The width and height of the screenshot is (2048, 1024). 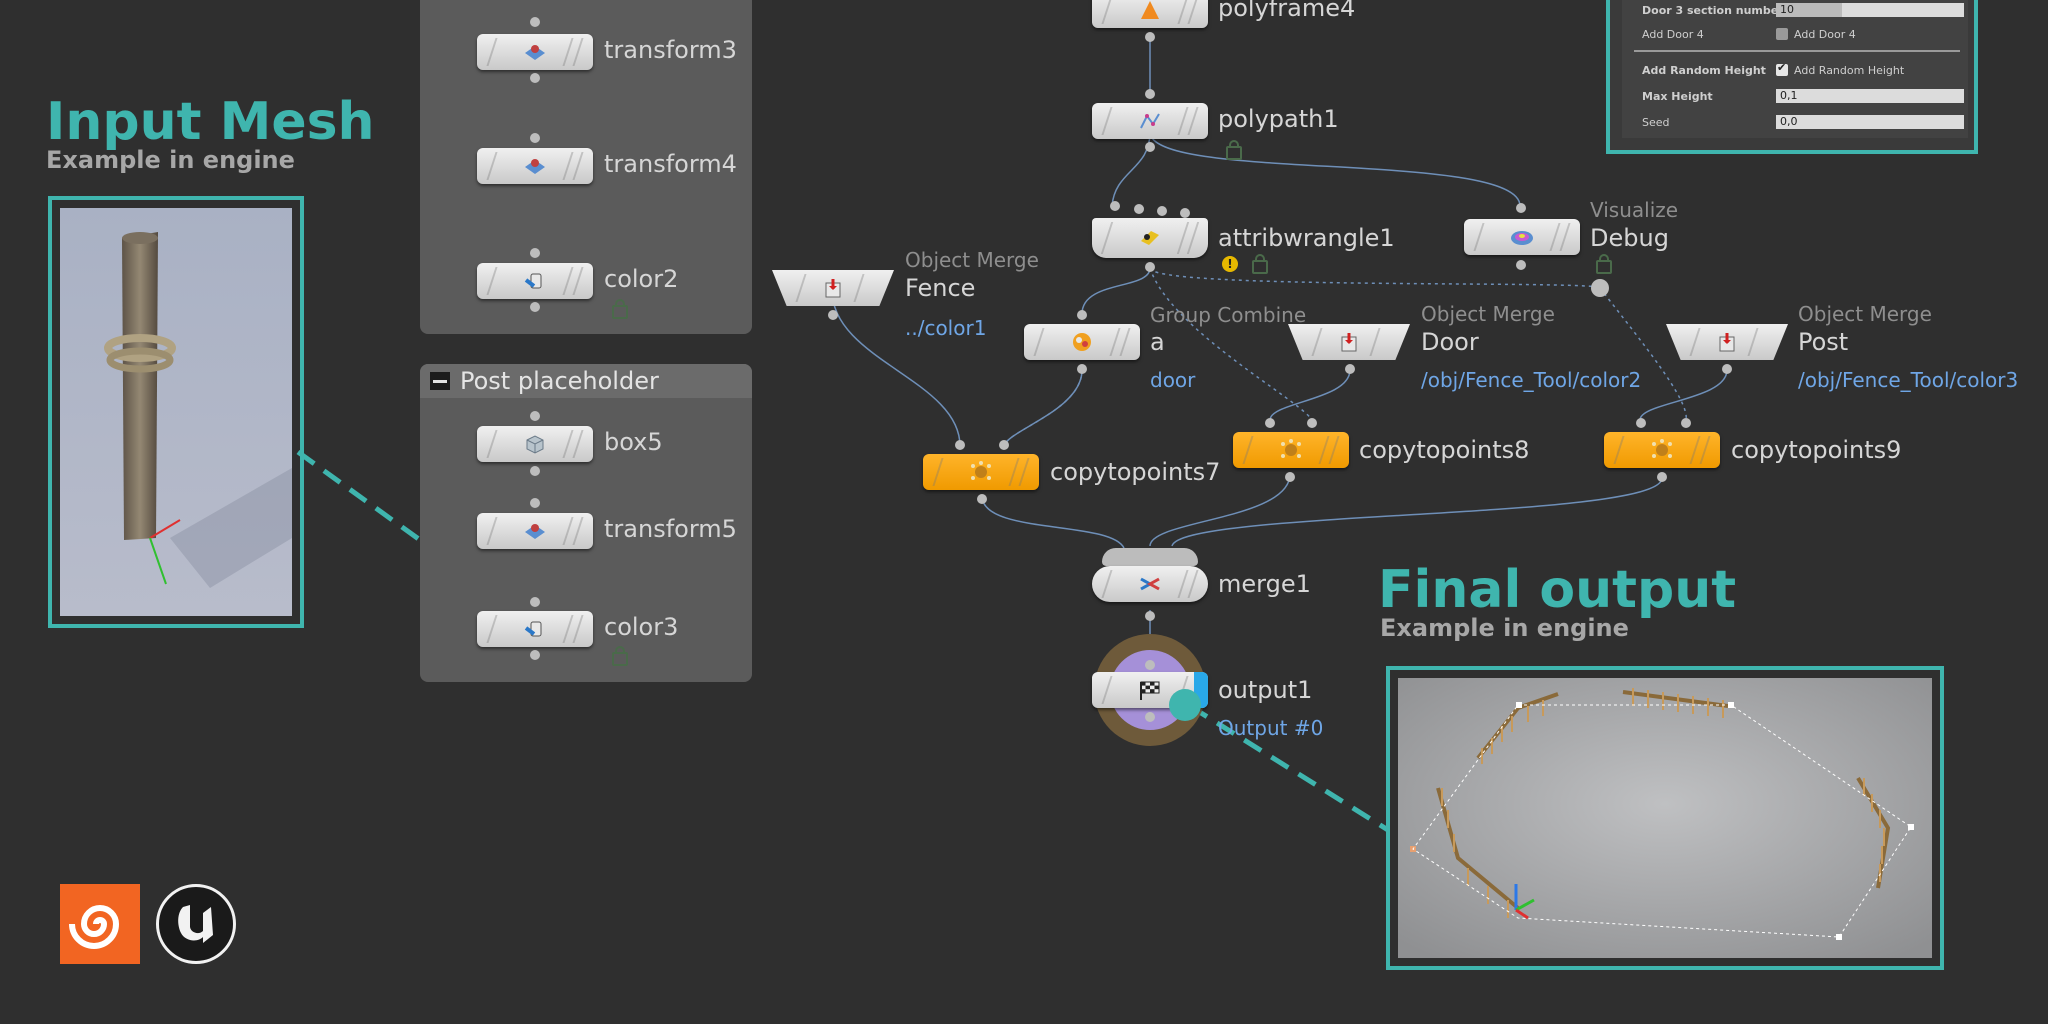 What do you see at coordinates (945, 328) in the screenshot?
I see `object-path-link: ../color1` at bounding box center [945, 328].